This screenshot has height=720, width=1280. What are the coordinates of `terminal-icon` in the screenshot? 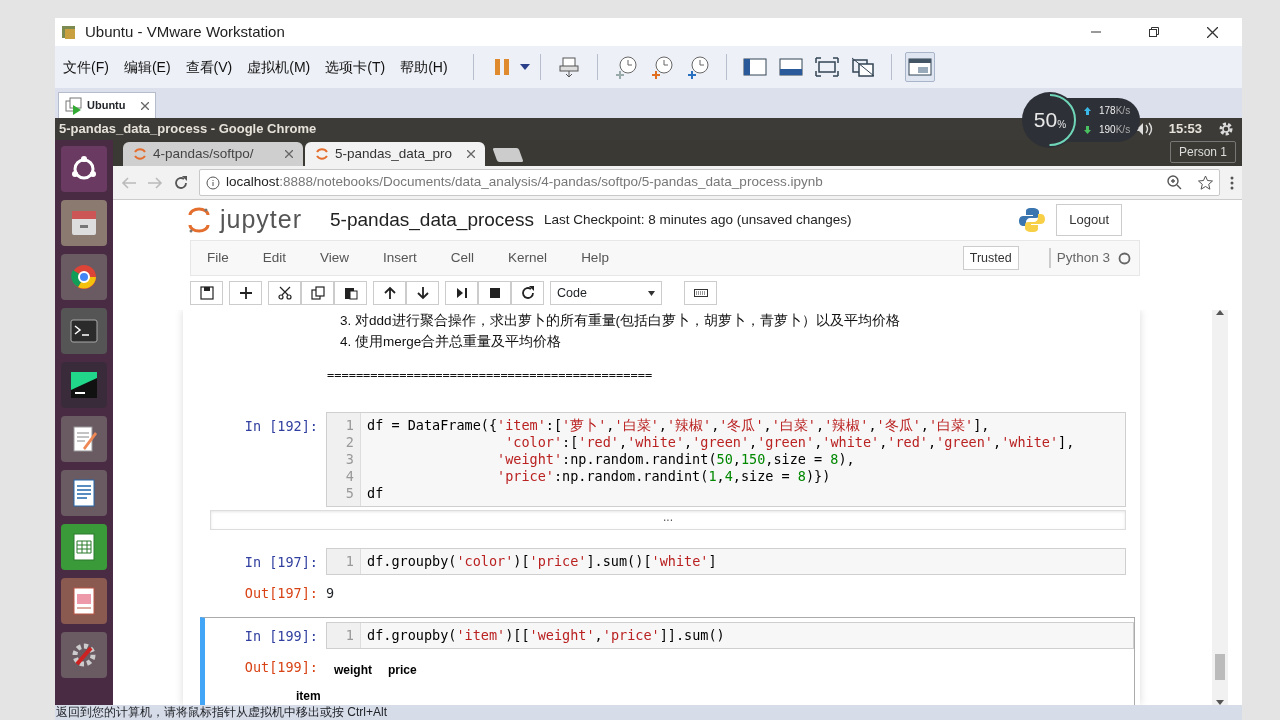 It's located at (84, 331).